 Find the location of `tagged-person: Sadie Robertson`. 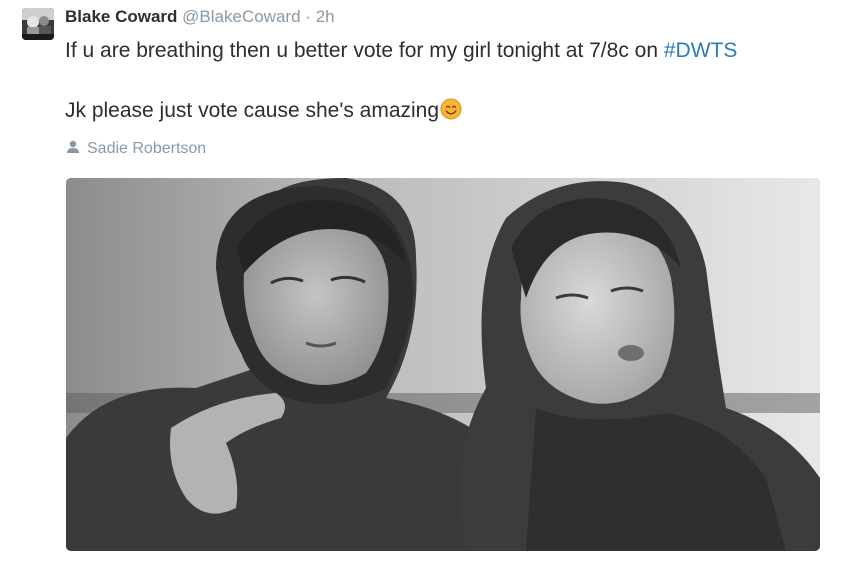

tagged-person: Sadie Robertson is located at coordinates (135, 149).